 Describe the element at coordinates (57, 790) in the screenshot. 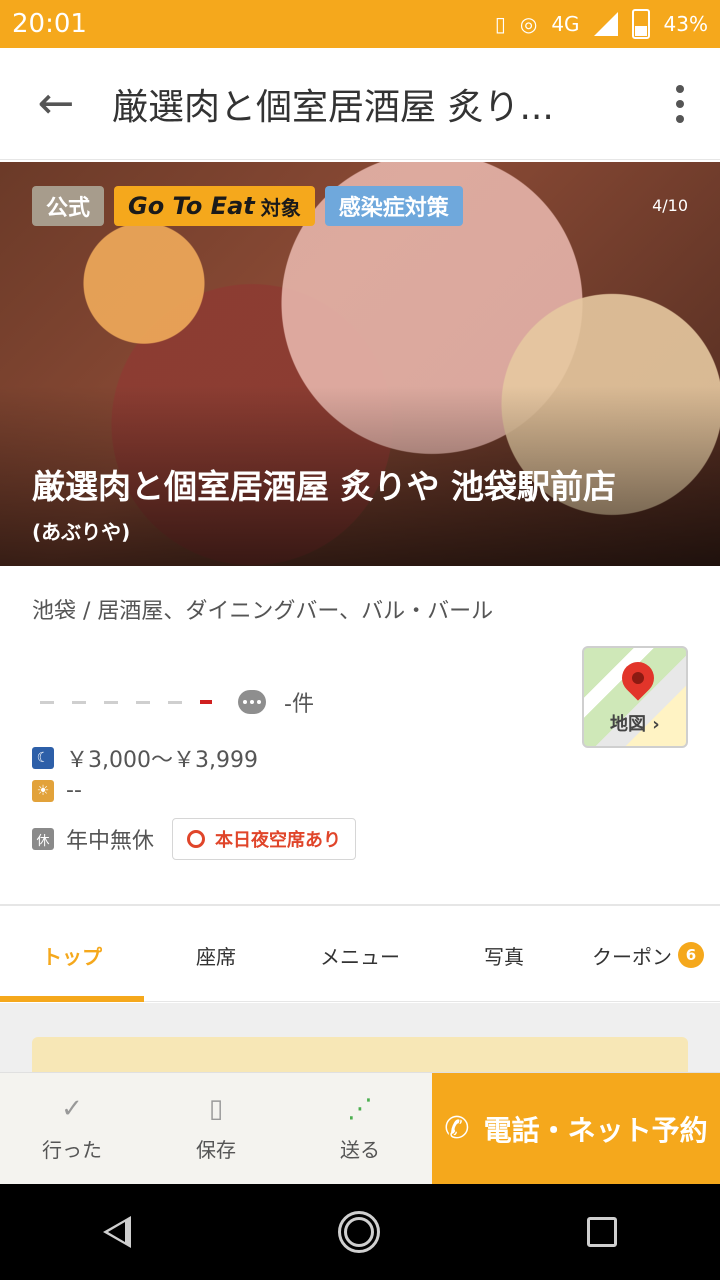

I see `lunch-price-row: ☀ --` at that location.